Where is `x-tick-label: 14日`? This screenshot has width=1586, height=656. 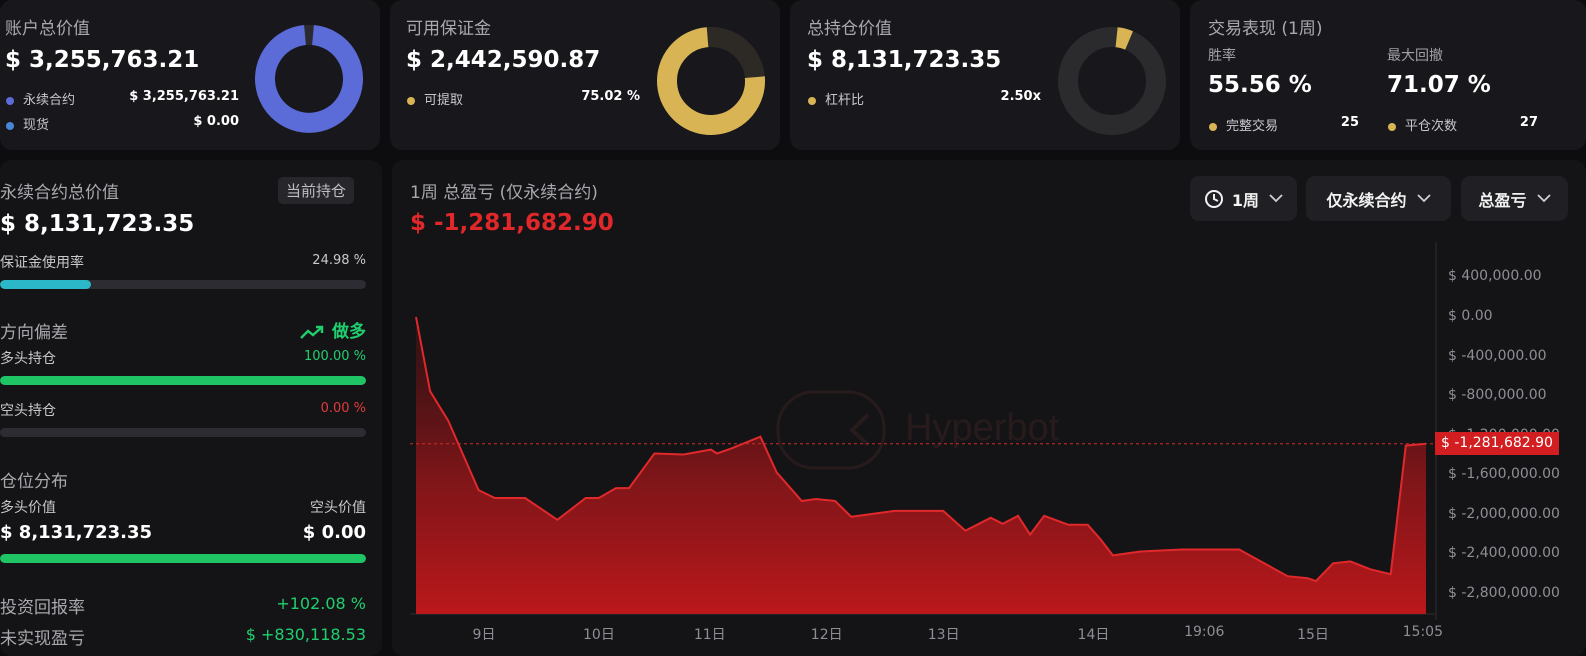 x-tick-label: 14日 is located at coordinates (1093, 635).